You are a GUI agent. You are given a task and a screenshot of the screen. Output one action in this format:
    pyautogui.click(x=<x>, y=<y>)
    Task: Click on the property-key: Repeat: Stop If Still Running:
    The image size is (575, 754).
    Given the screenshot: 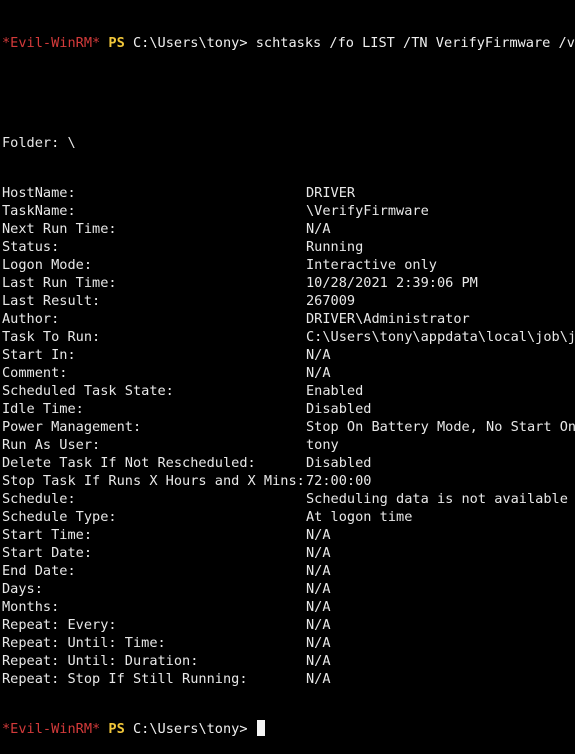 What is the action you would take?
    pyautogui.click(x=125, y=679)
    